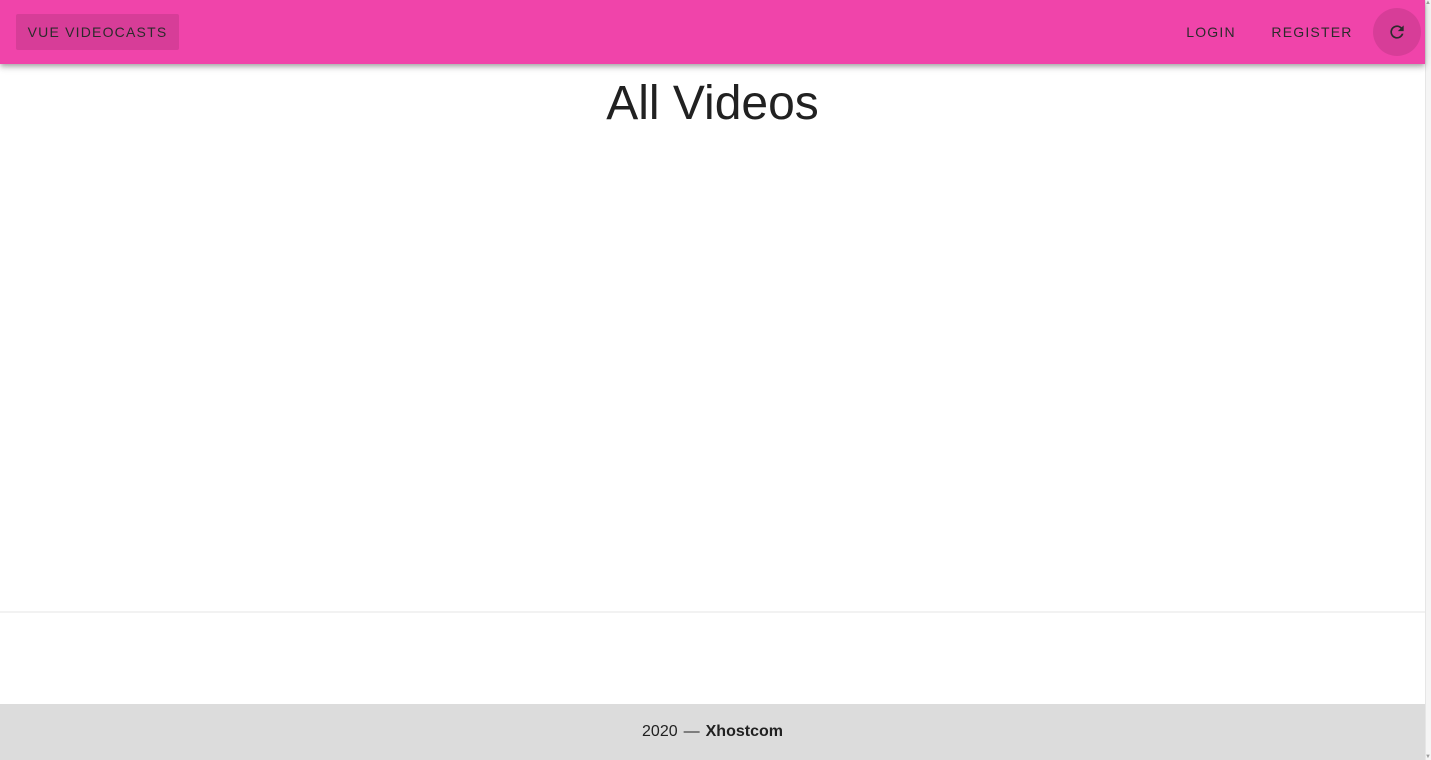 Image resolution: width=1431 pixels, height=760 pixels. I want to click on refresh-icon, so click(1397, 32).